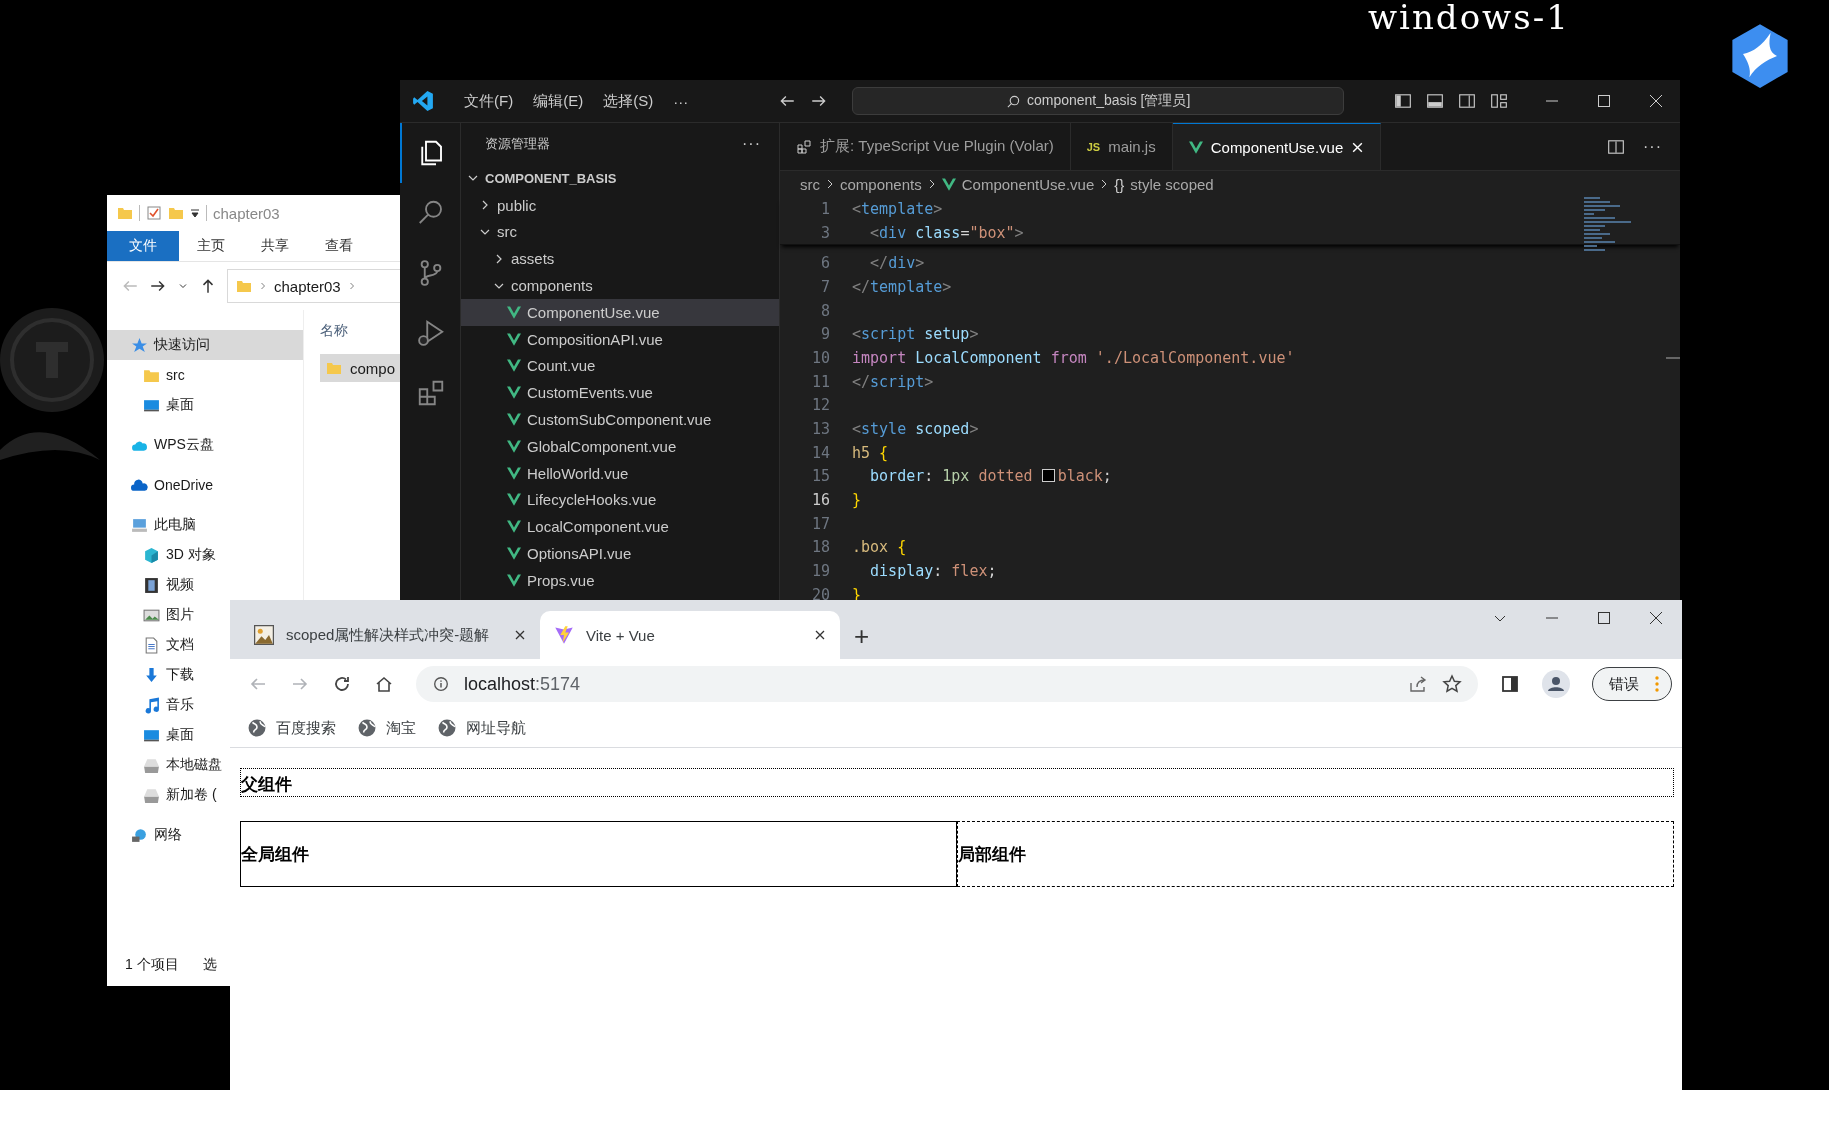 The width and height of the screenshot is (1829, 1146). I want to click on navigation-item: 3D 对象, so click(161, 555).